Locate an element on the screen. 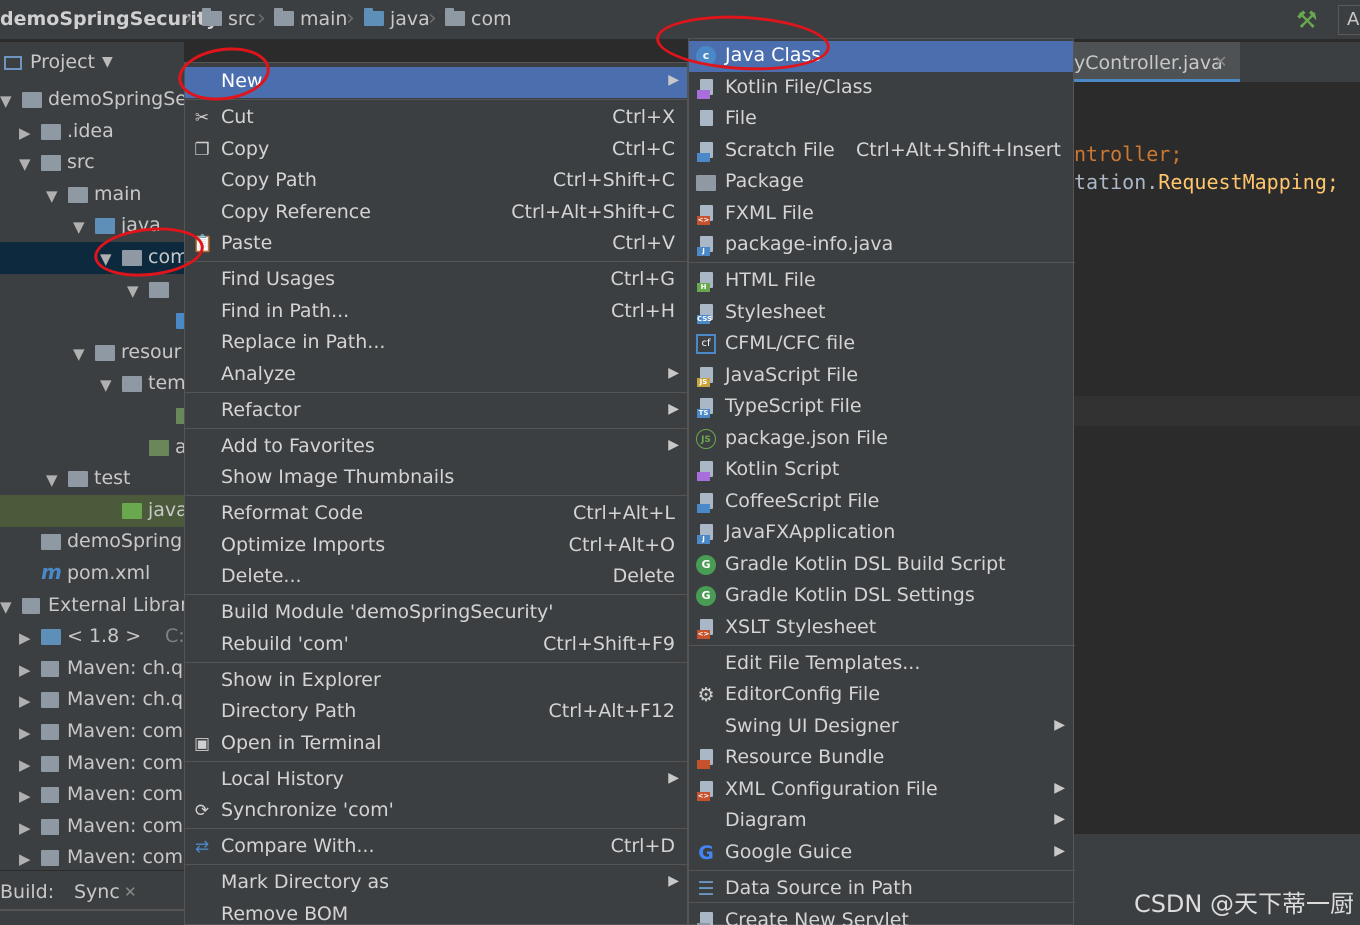 Image resolution: width=1360 pixels, height=925 pixels. menu-item-synchronize-com: ⟳ Synchronize 'com' is located at coordinates (436, 811).